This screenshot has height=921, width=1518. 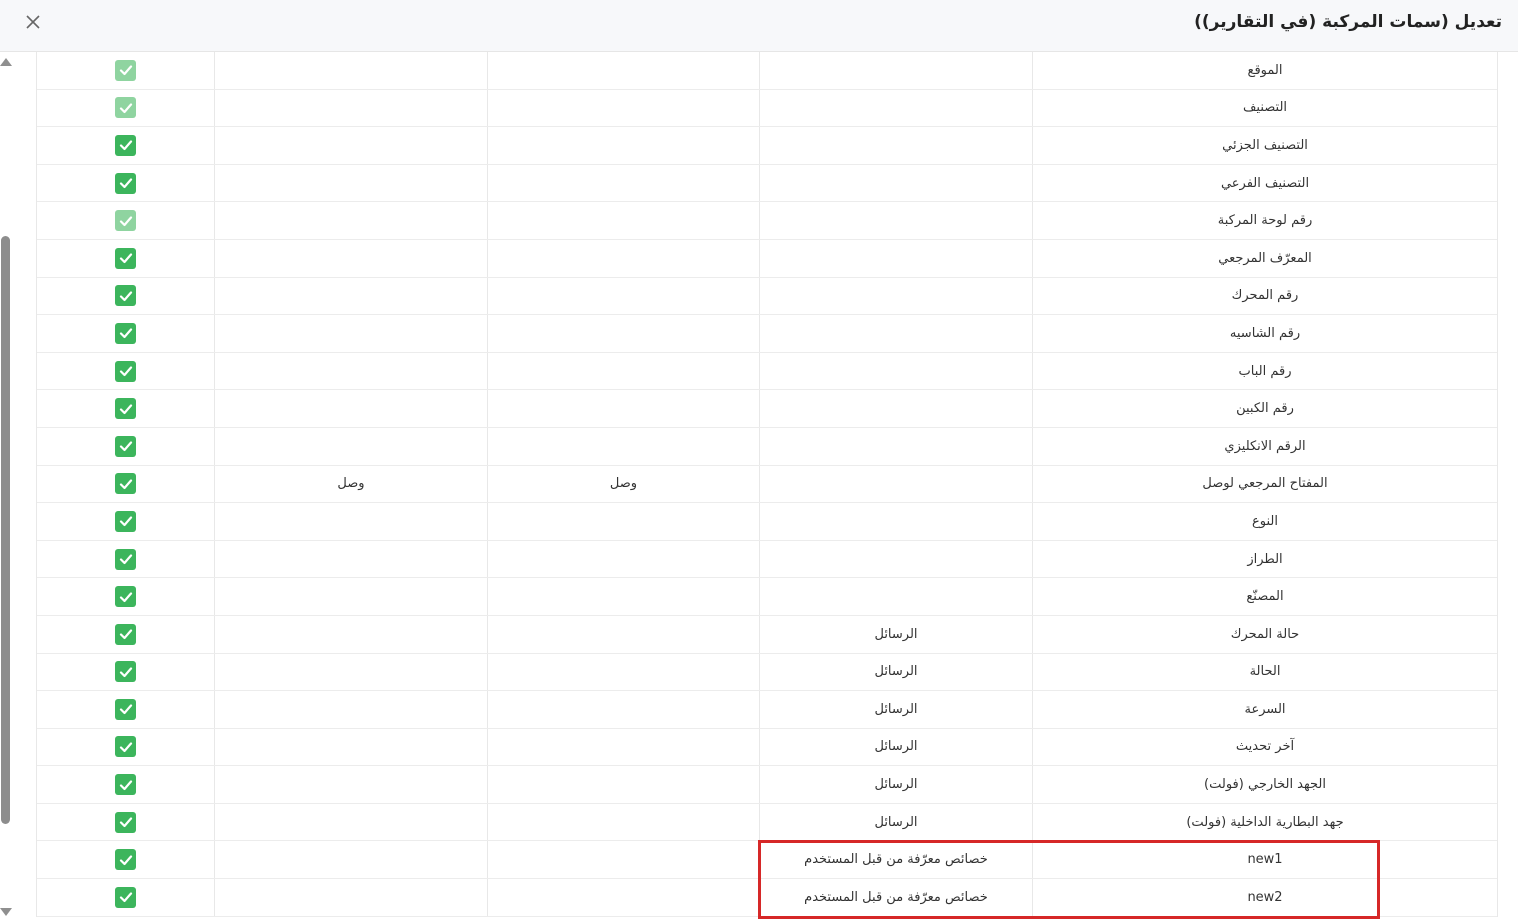 I want to click on attribute-name-cell: new1, so click(x=1264, y=860).